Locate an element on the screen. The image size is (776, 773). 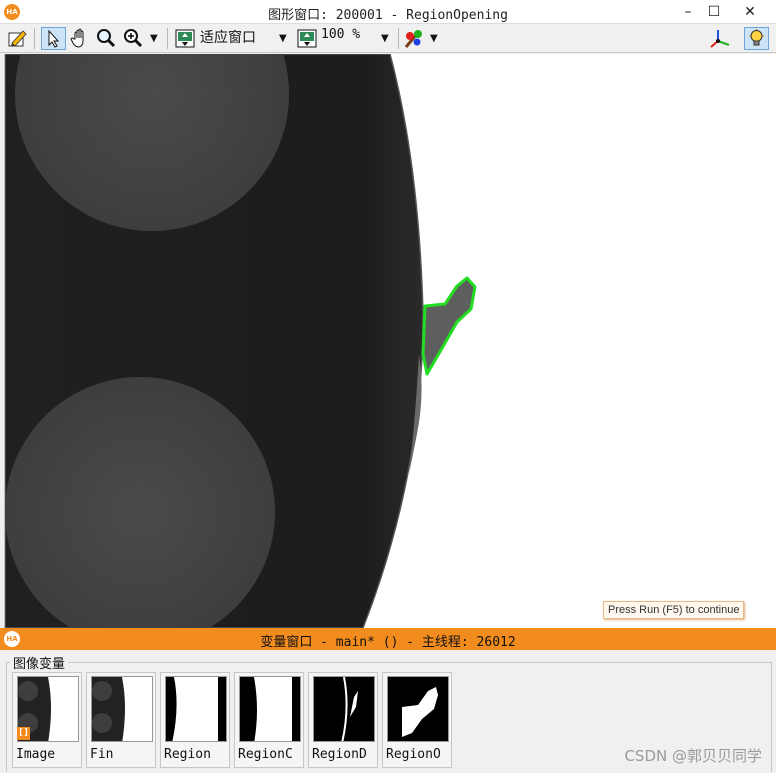
image-variables-label: 图像变量 is located at coordinates (39, 662).